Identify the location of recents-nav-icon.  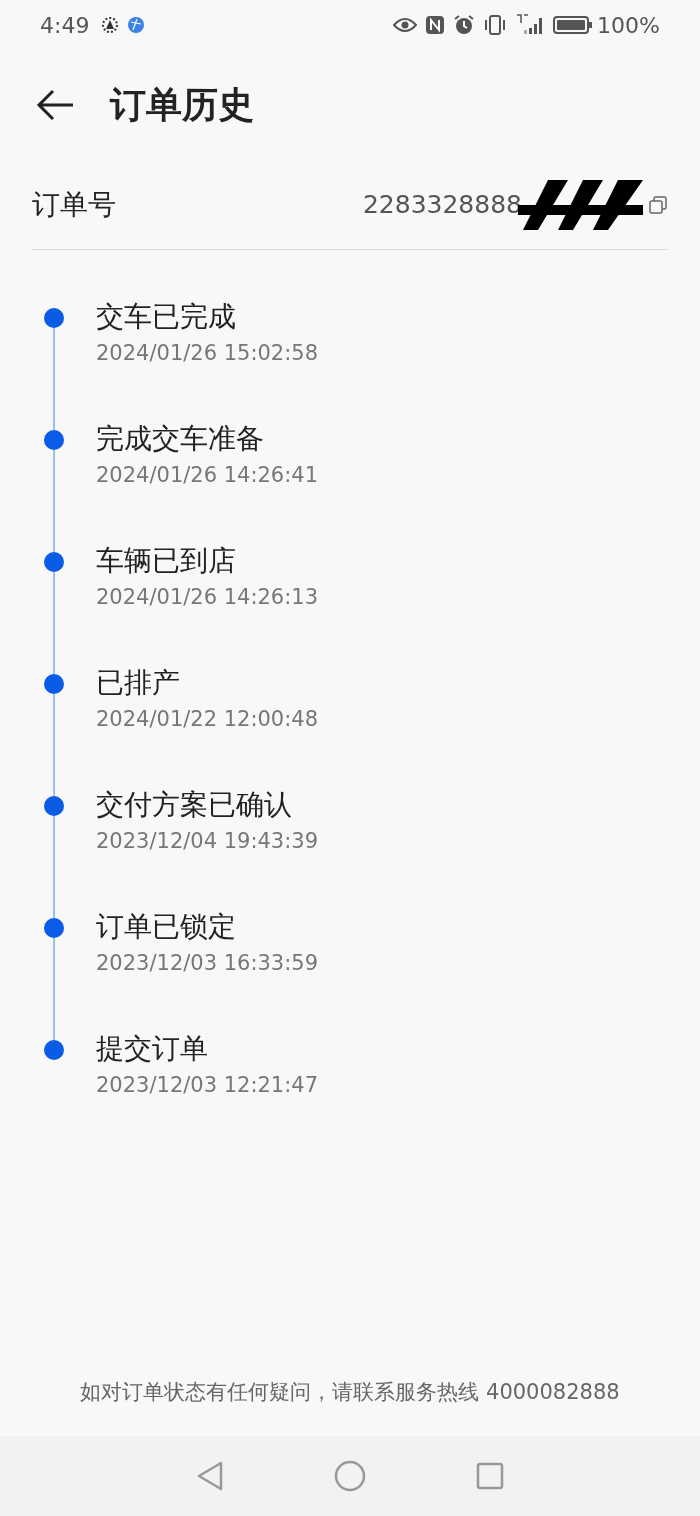
(490, 1476).